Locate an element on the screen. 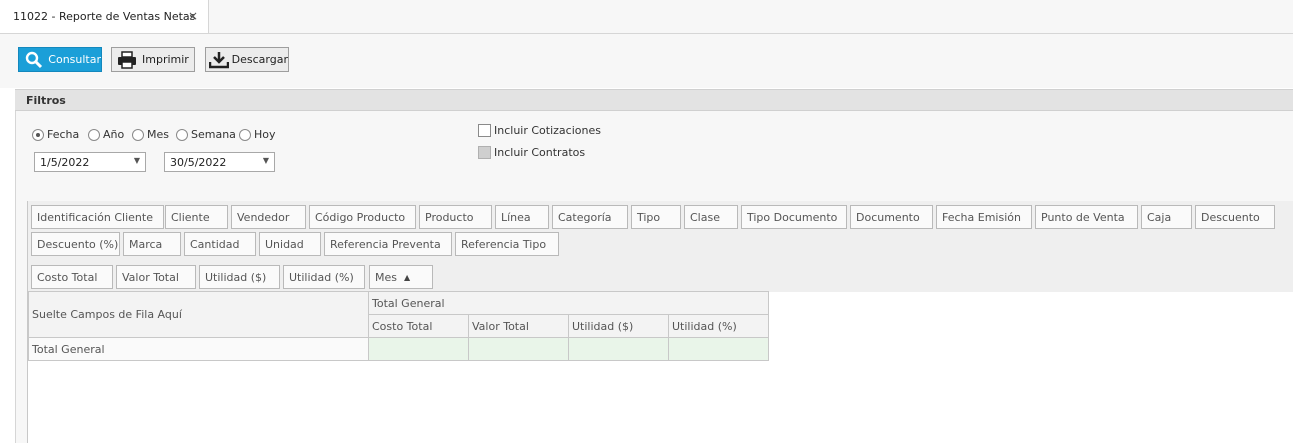 The height and width of the screenshot is (443, 1293). radio-semana: Semana is located at coordinates (206, 134).